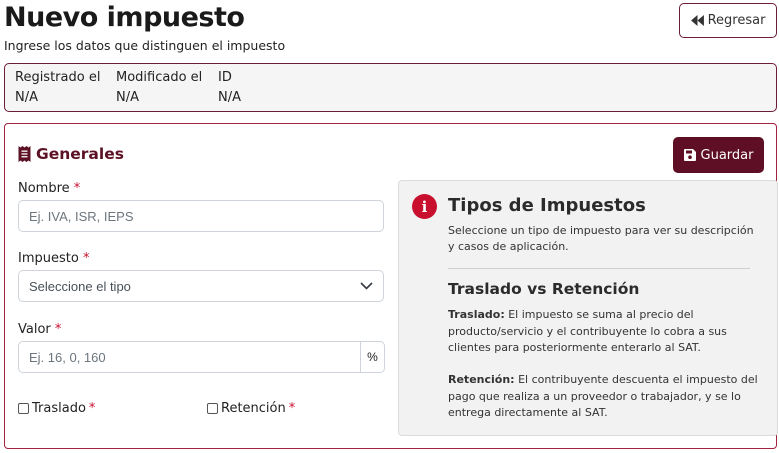 The height and width of the screenshot is (453, 779). I want to click on card-title-text: Generales, so click(80, 154).